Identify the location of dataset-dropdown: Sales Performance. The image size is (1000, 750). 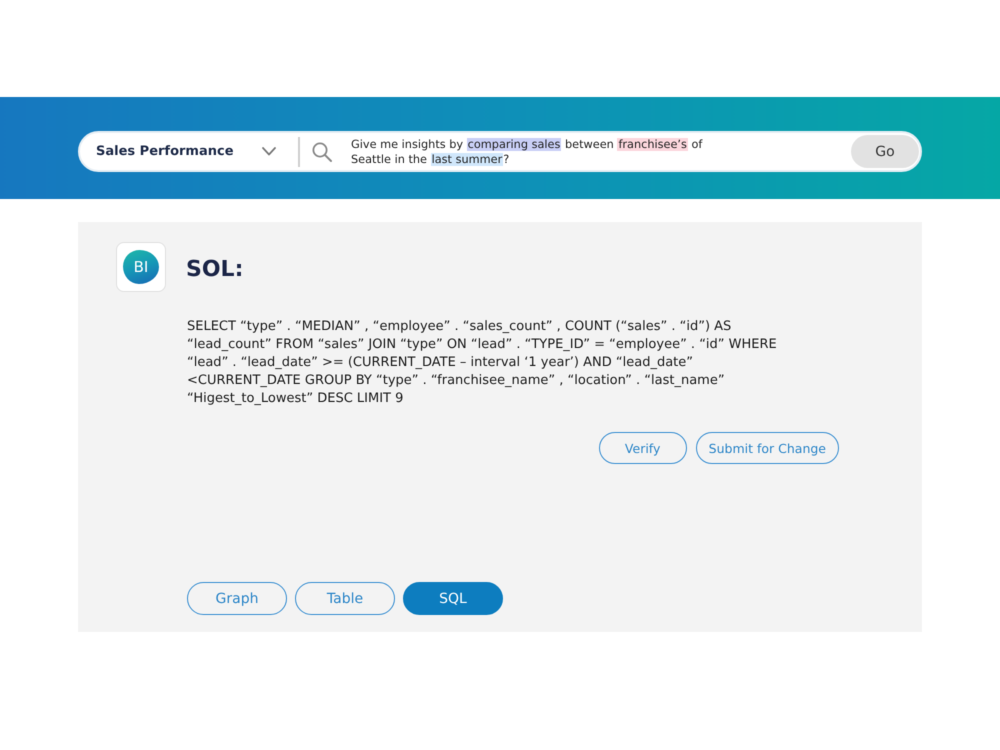
(188, 151).